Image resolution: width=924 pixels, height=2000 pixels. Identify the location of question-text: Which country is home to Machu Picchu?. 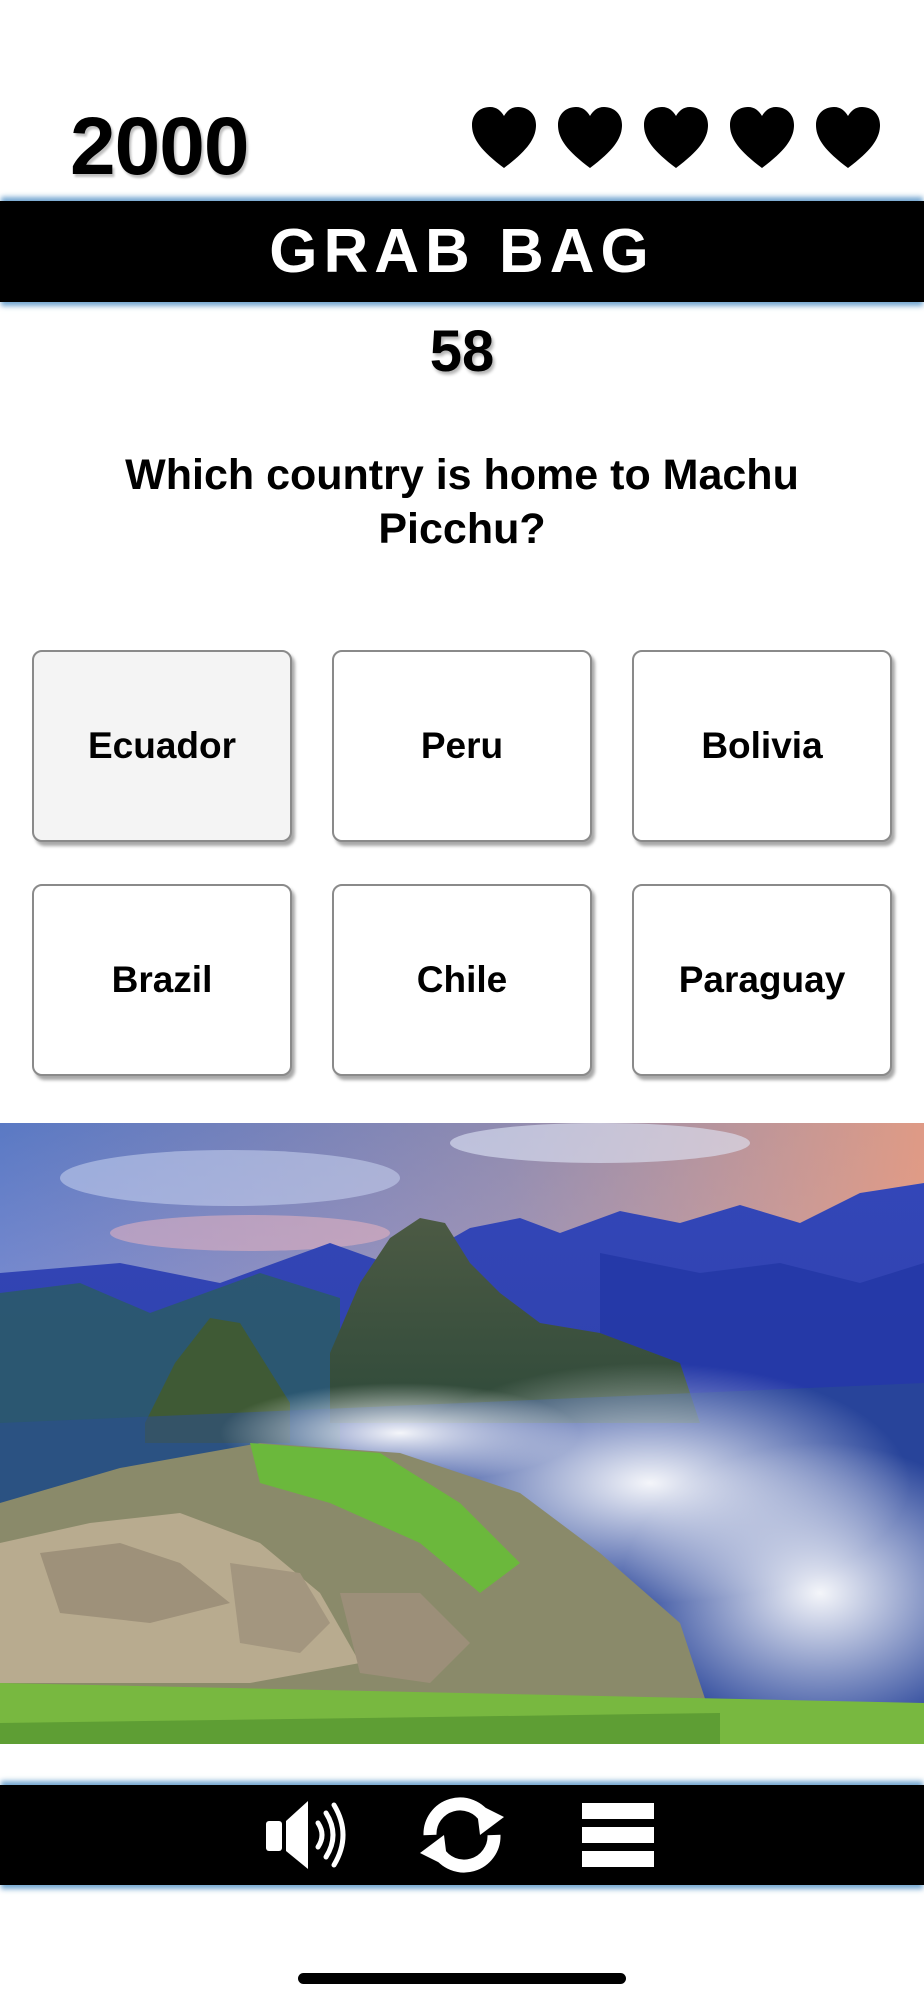
(462, 502).